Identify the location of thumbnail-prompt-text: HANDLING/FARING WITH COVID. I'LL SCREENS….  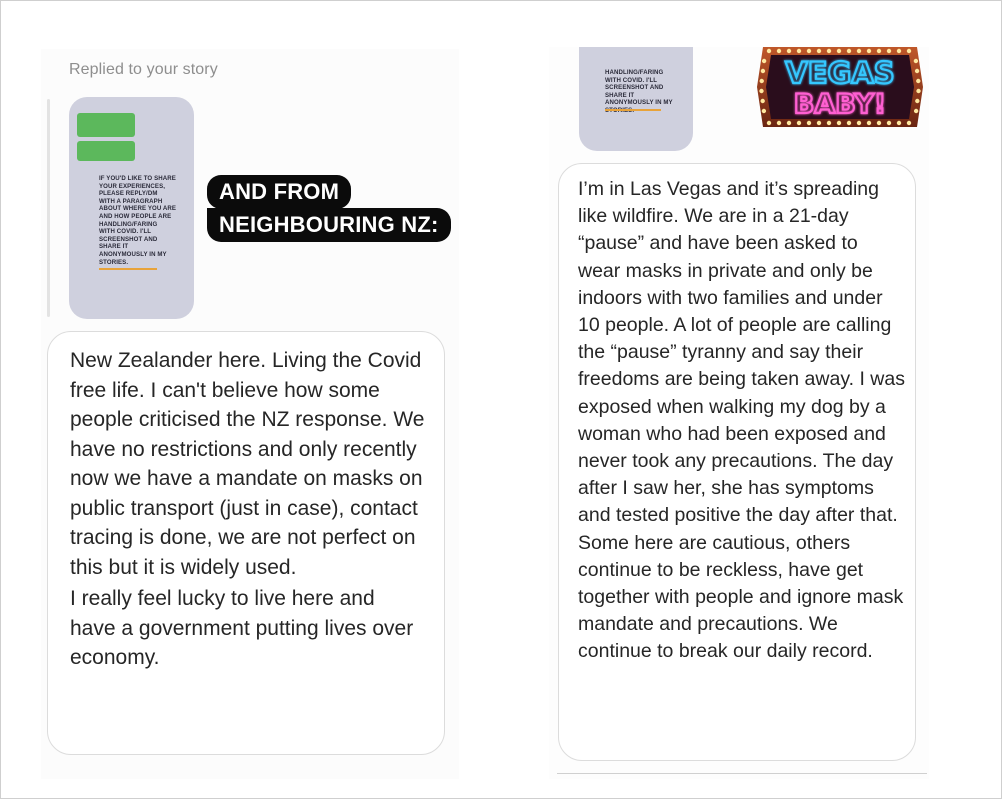
(639, 91).